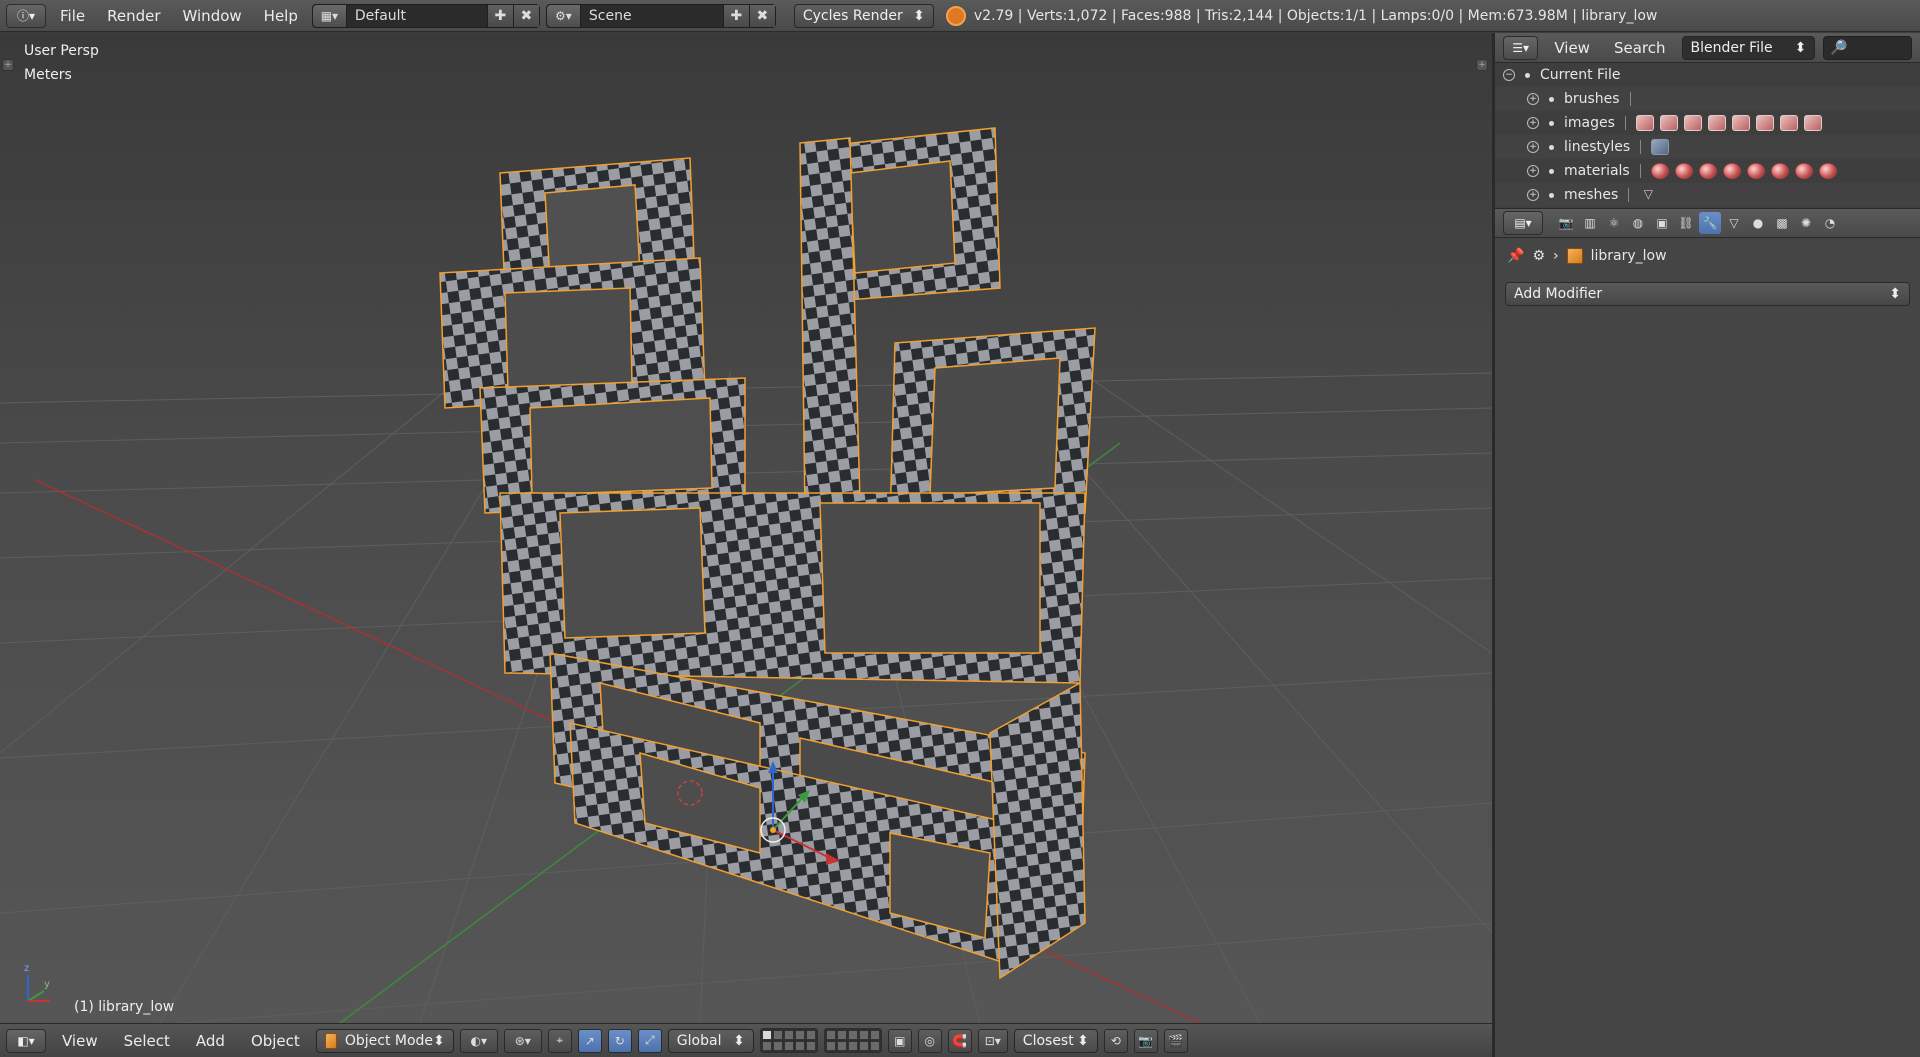 This screenshot has height=1057, width=1920. Describe the element at coordinates (1589, 123) in the screenshot. I see `outliner-item-label: images` at that location.